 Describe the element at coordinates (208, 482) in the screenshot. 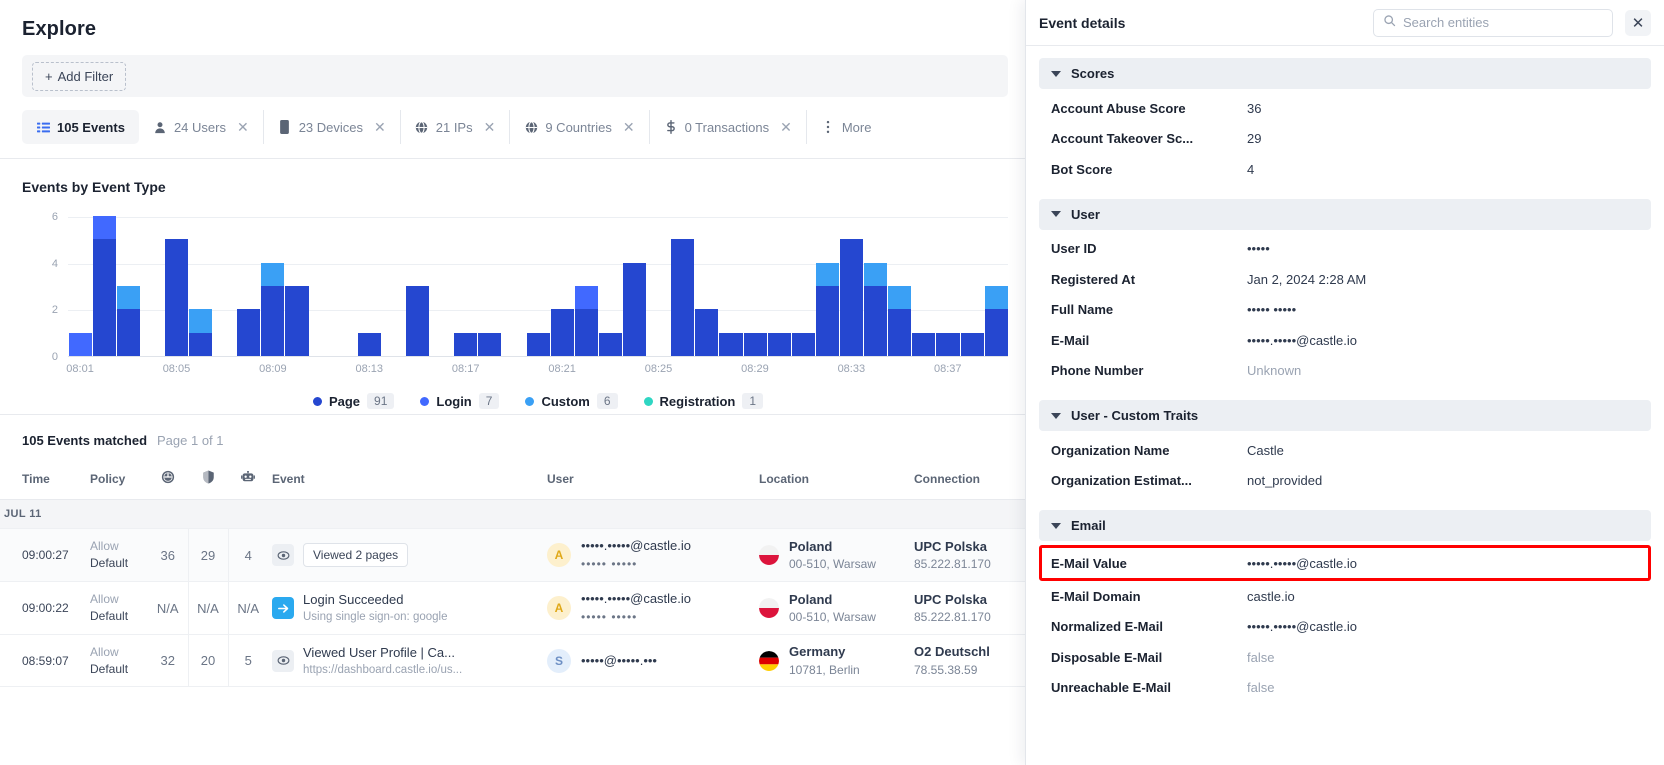

I see `column-header-takeover` at that location.